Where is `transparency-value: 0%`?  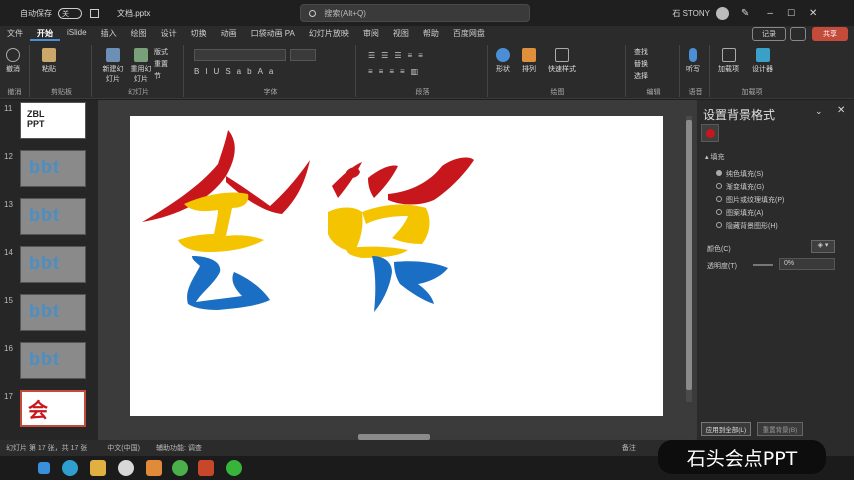
transparency-value: 0% is located at coordinates (789, 263).